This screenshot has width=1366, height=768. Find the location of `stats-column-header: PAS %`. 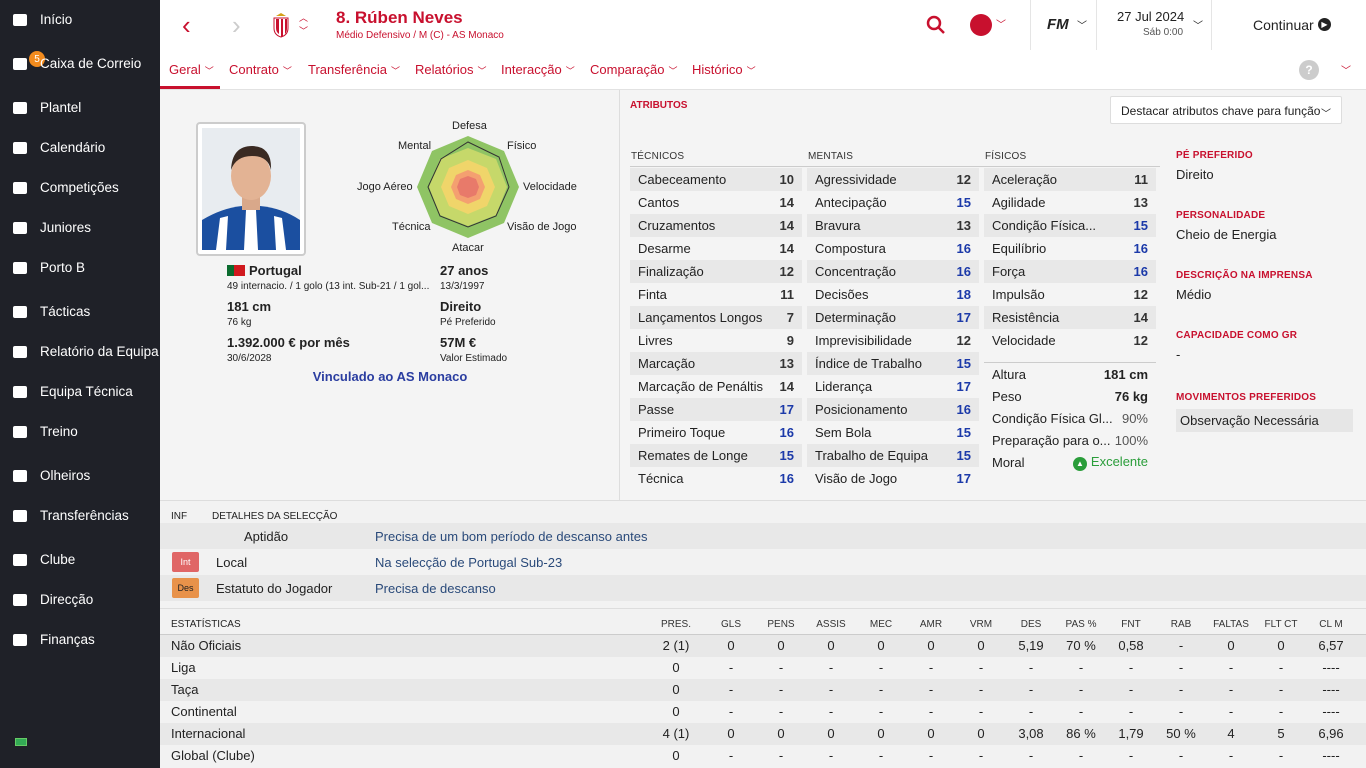

stats-column-header: PAS % is located at coordinates (1081, 624).